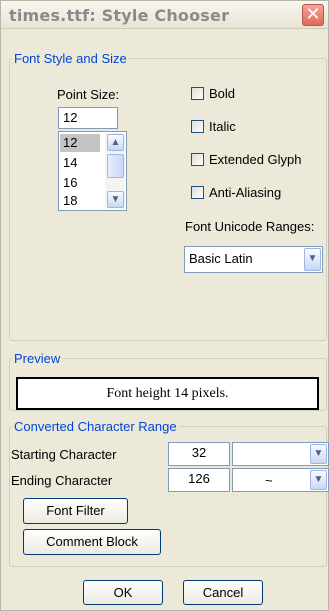 This screenshot has width=329, height=611. Describe the element at coordinates (119, 15) in the screenshot. I see `window-title: times.ttf: Style Chooser` at that location.